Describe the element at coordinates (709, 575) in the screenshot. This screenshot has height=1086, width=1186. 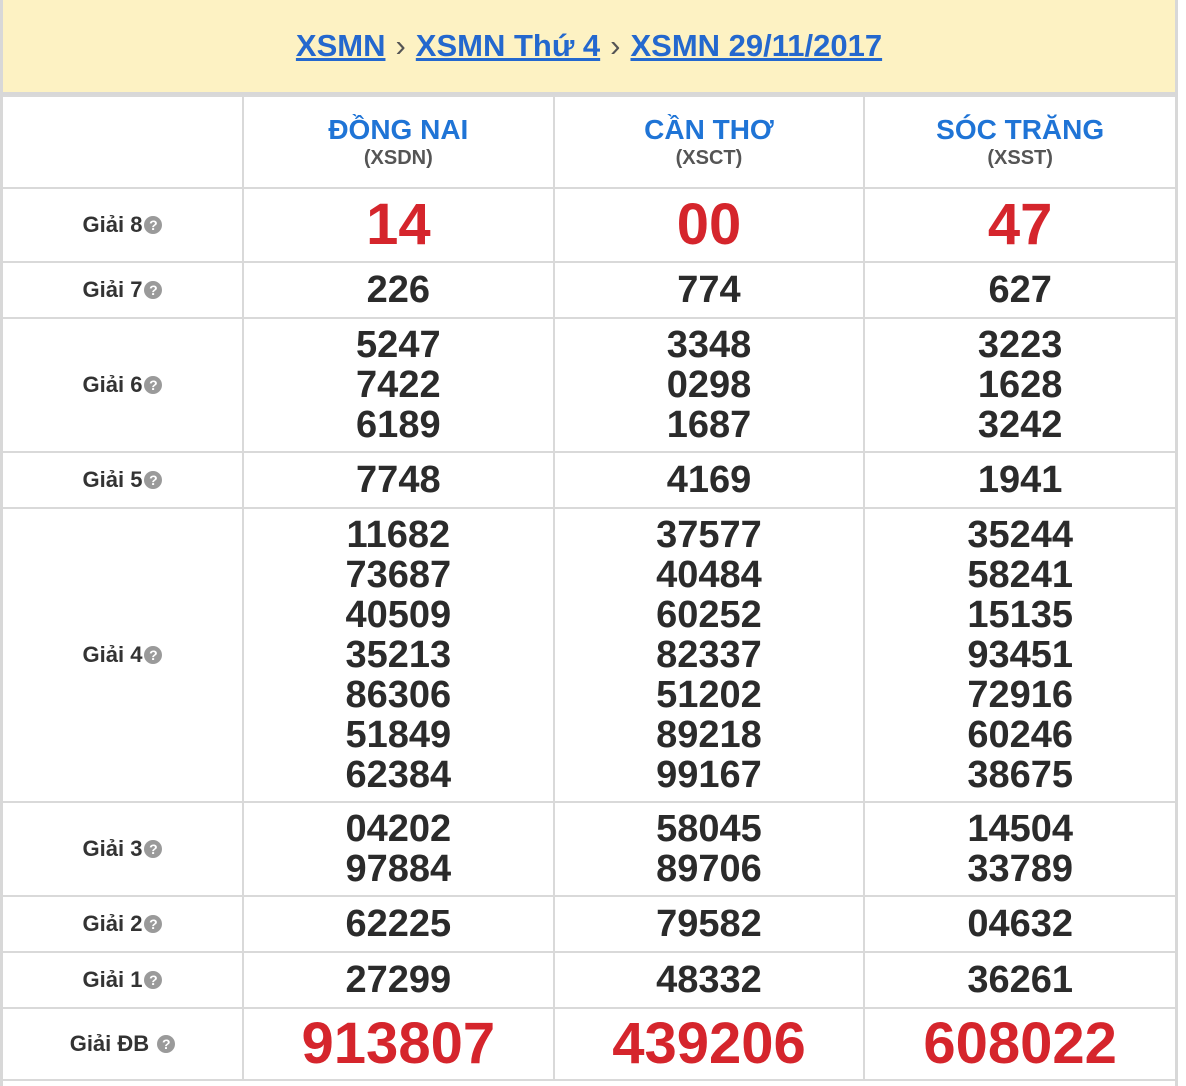
I see `prize-number: 40484` at that location.